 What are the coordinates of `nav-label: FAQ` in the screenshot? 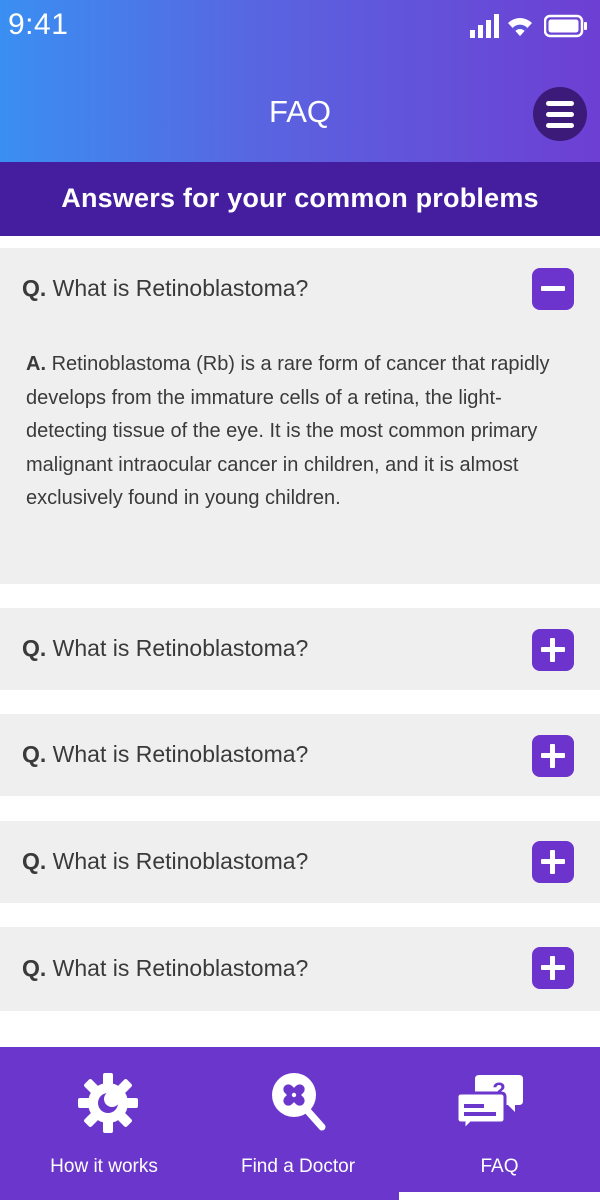 It's located at (499, 1166).